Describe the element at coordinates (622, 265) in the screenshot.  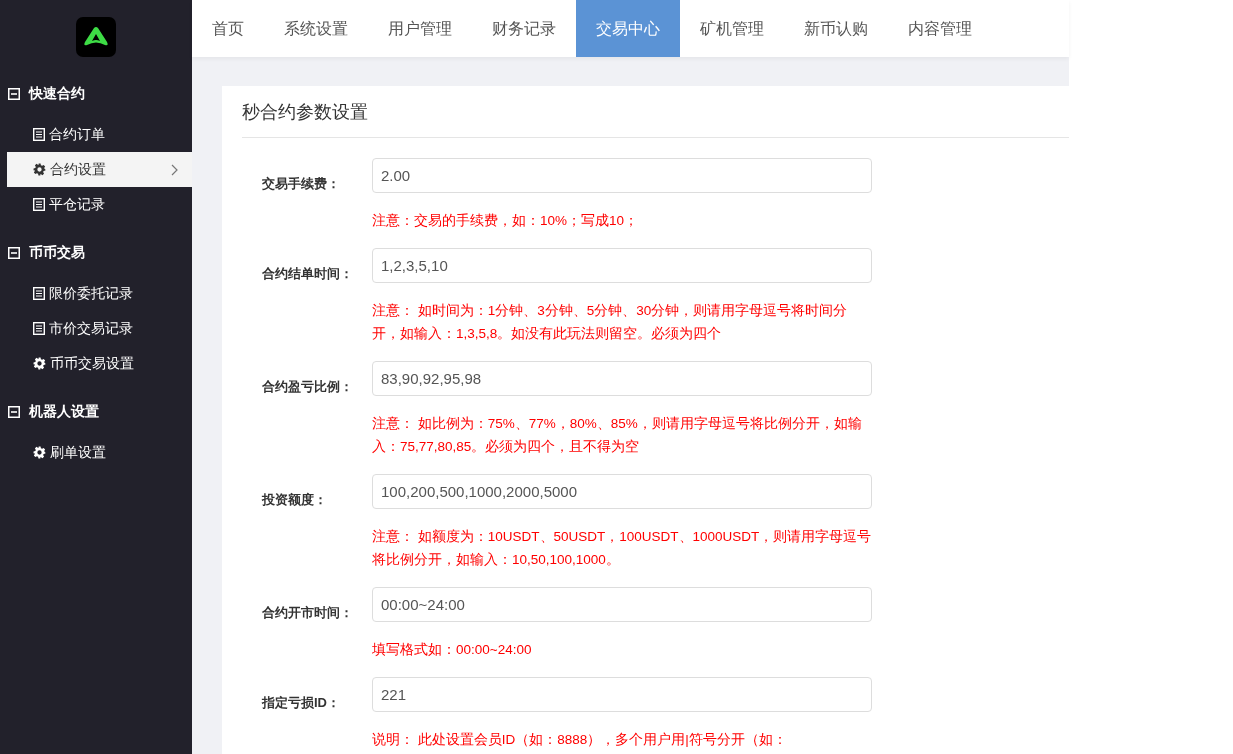
I see `input-field: 1,2,3,5,10` at that location.